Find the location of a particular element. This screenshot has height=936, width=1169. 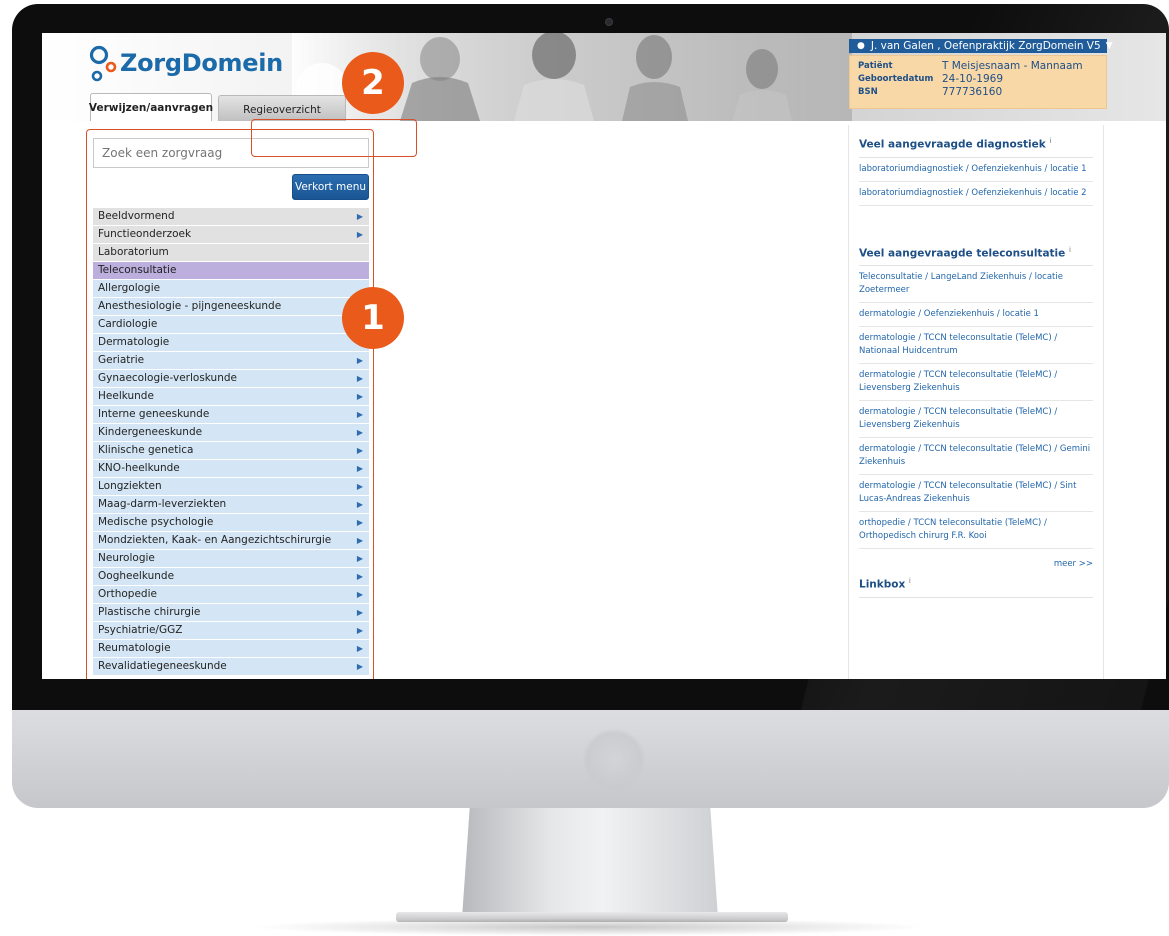

menu-item: Laboratorium is located at coordinates (231, 253).